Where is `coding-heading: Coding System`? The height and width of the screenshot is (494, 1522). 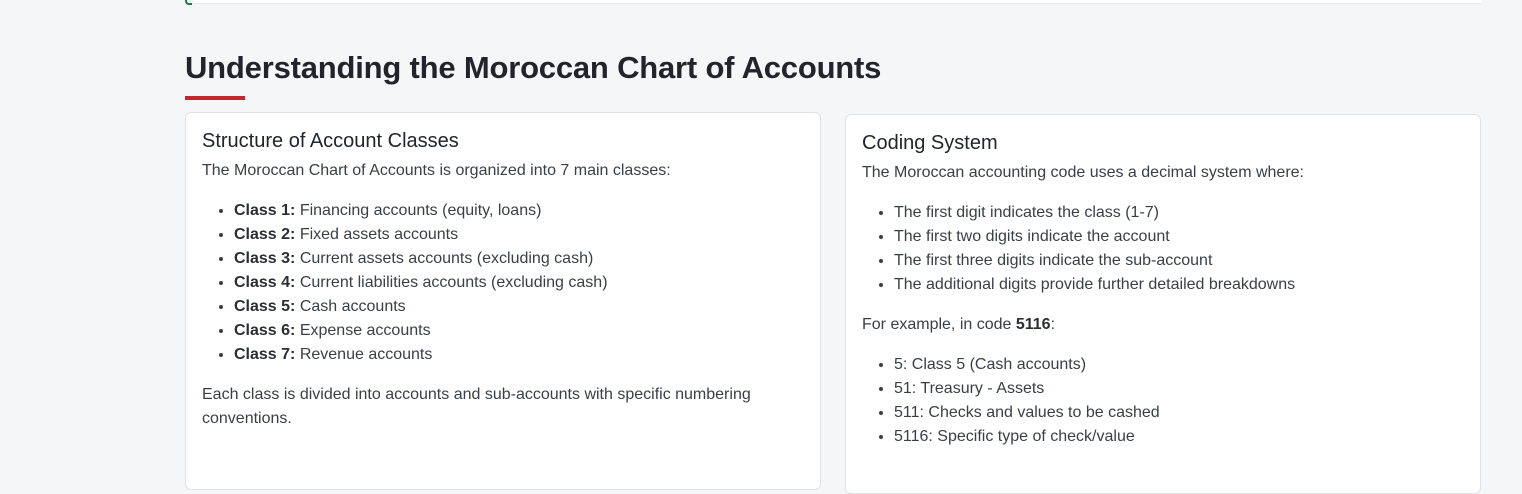 coding-heading: Coding System is located at coordinates (930, 143).